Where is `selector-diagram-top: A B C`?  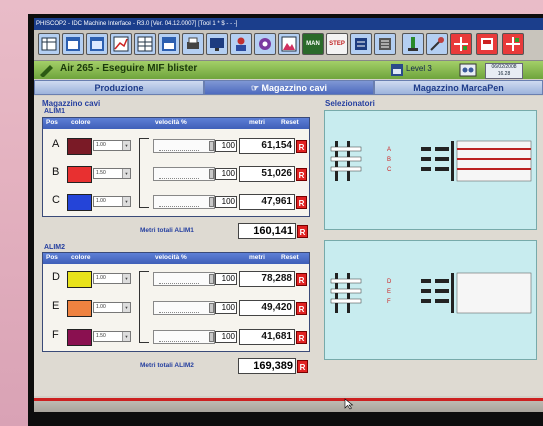 selector-diagram-top: A B C is located at coordinates (431, 161).